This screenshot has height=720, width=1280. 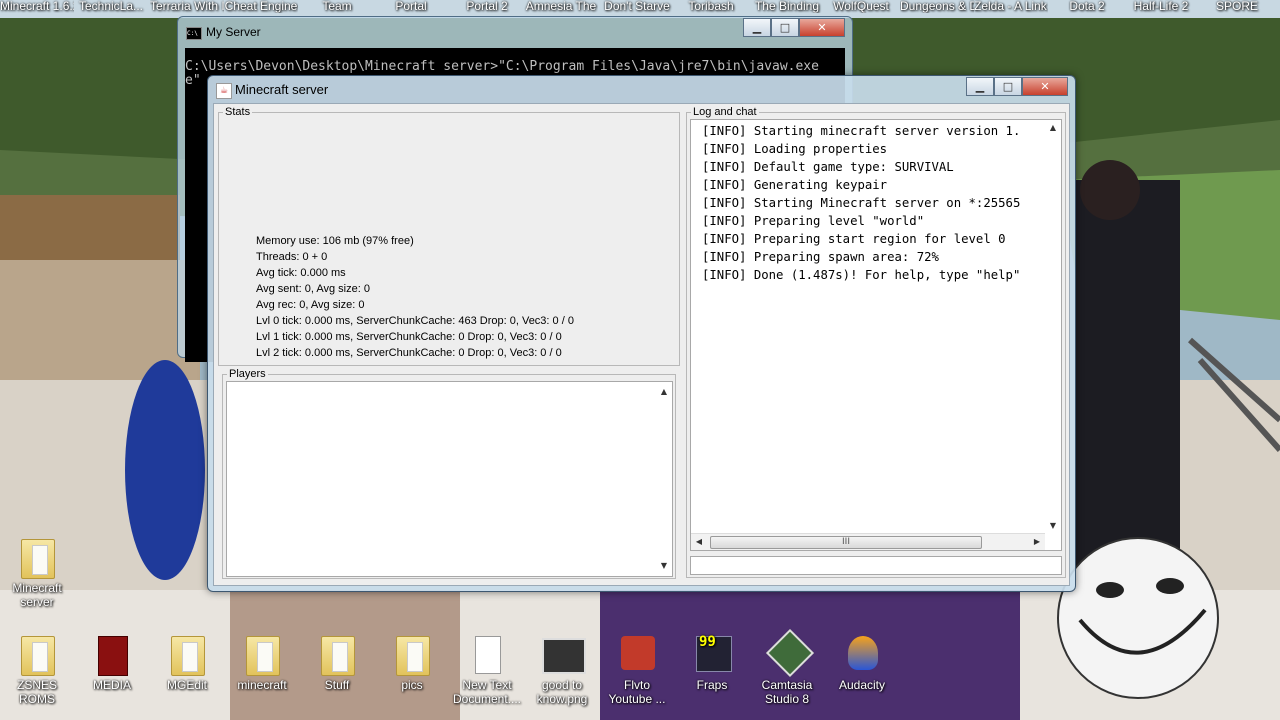 I want to click on close-icon: ✕, so click(x=1045, y=86).